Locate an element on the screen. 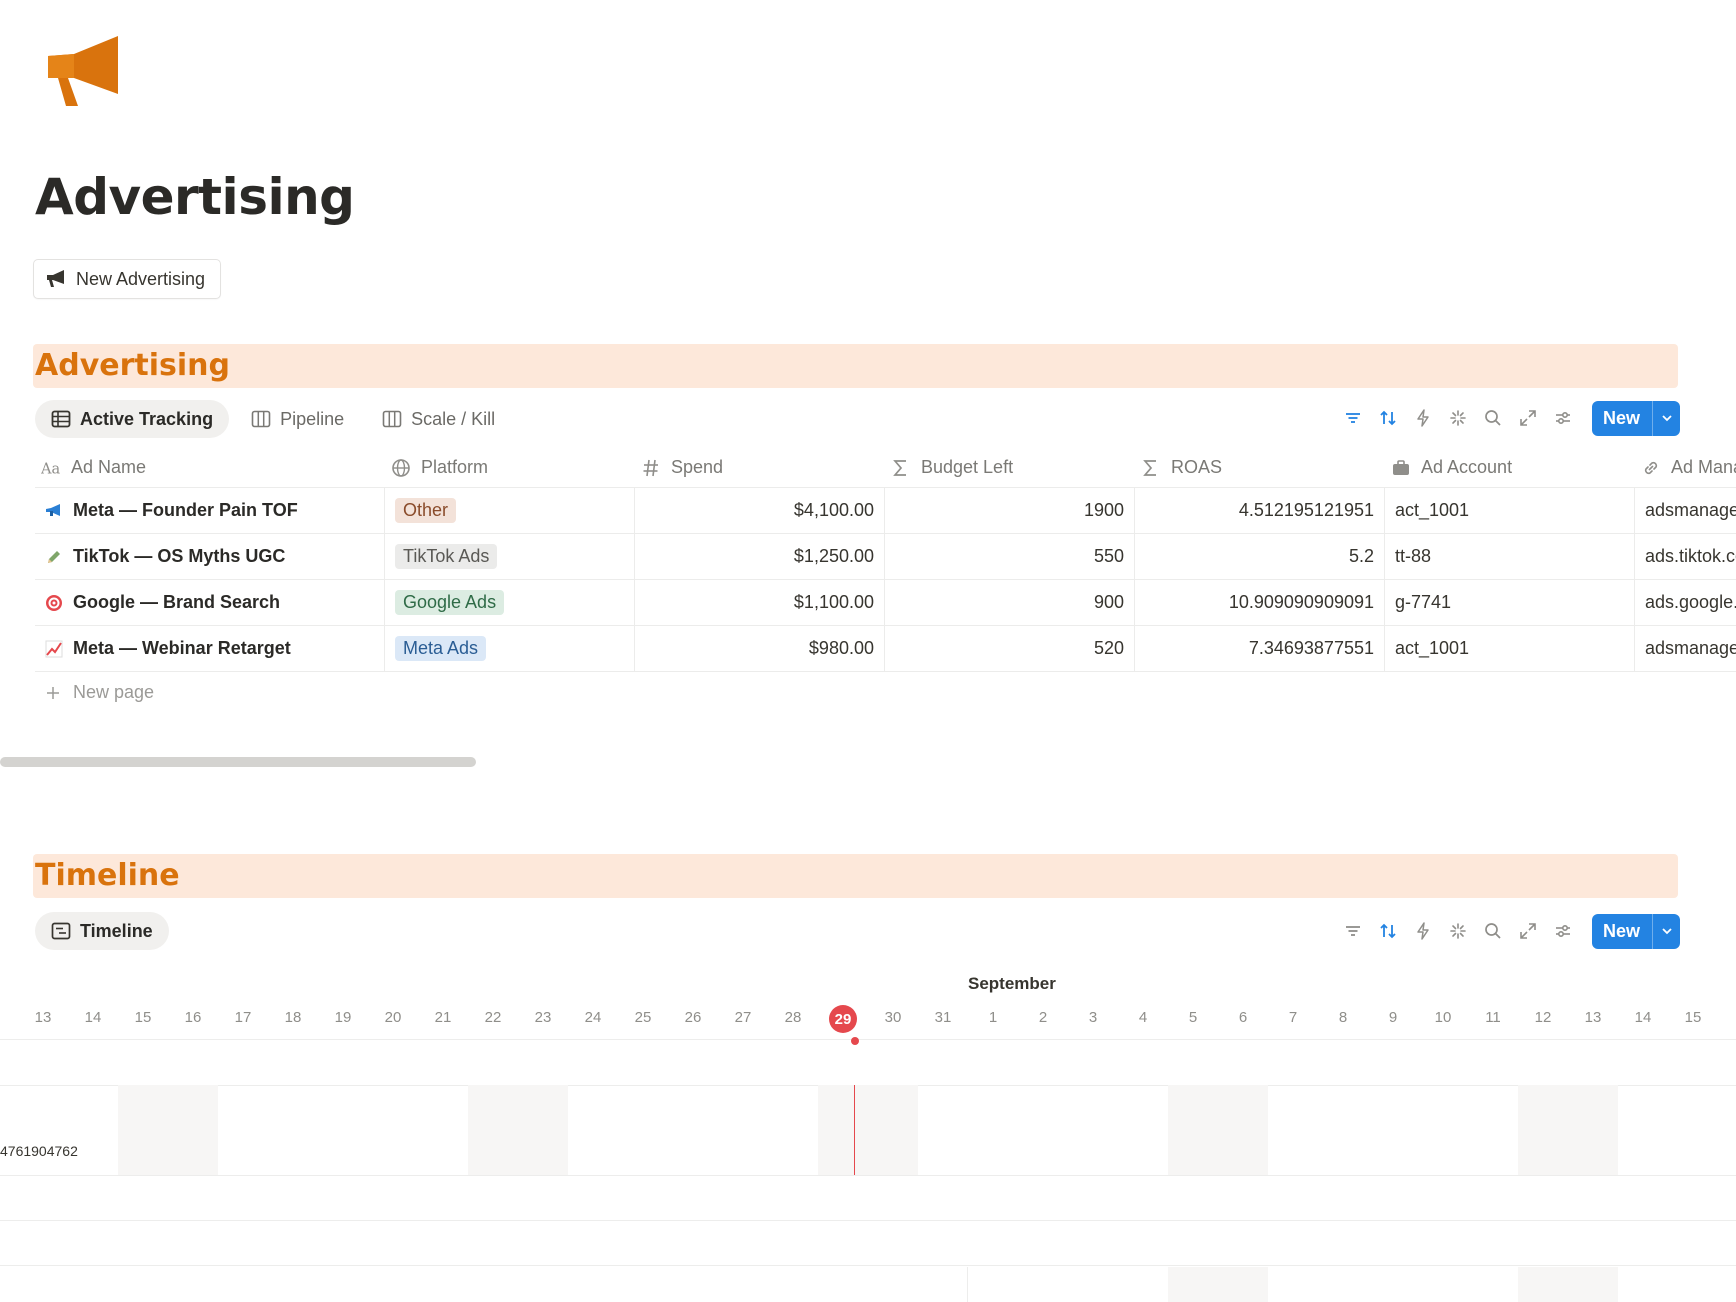  roas-cell: 7.34693877551 is located at coordinates (1260, 648).